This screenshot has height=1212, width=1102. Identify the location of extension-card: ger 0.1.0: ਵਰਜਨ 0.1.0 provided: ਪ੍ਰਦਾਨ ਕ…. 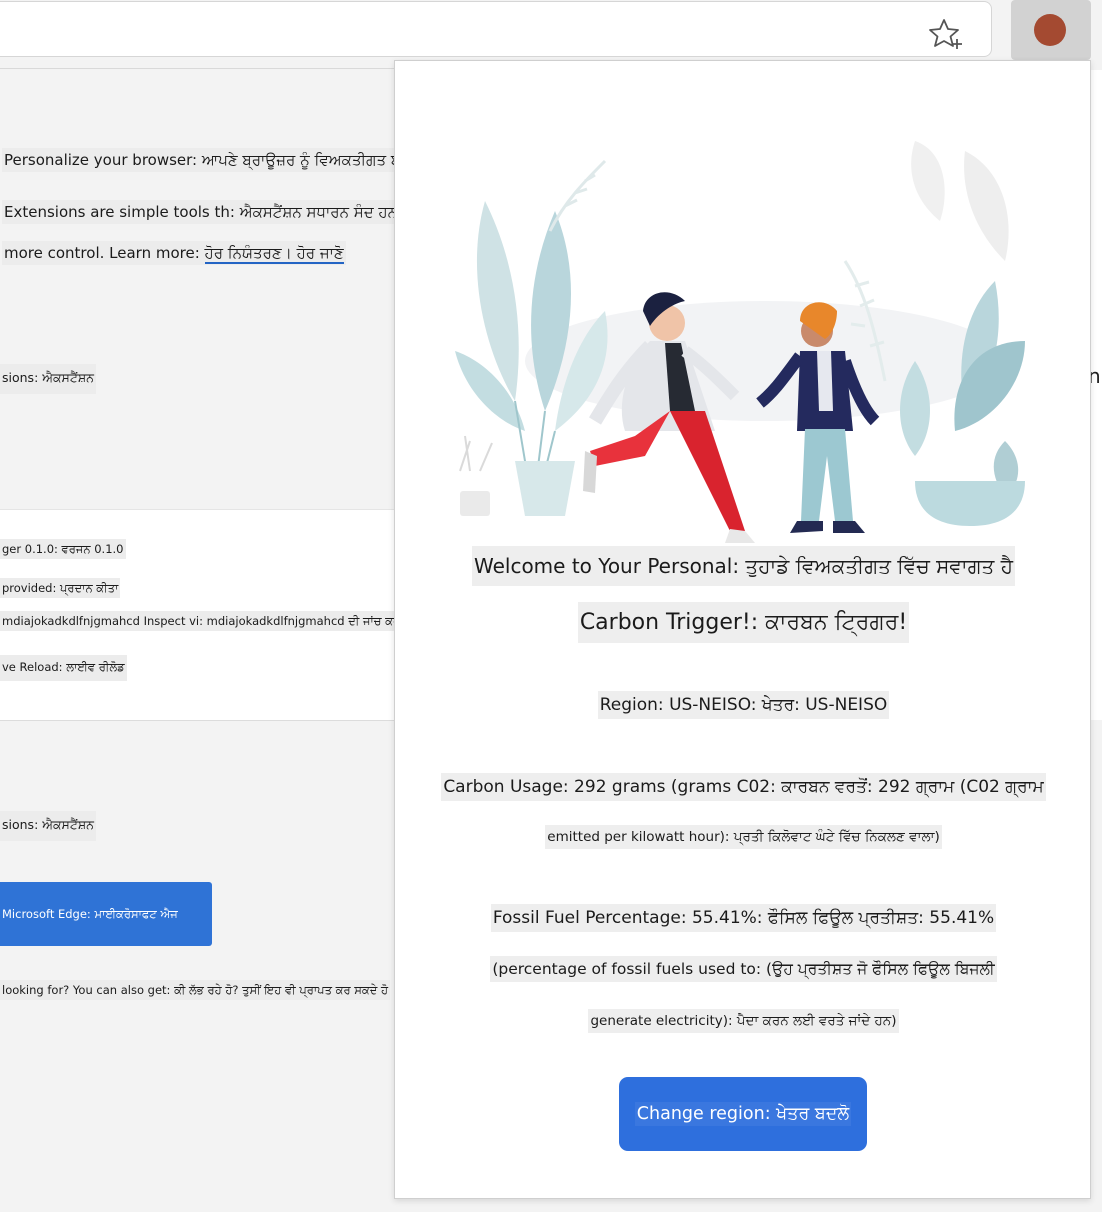
(201, 615).